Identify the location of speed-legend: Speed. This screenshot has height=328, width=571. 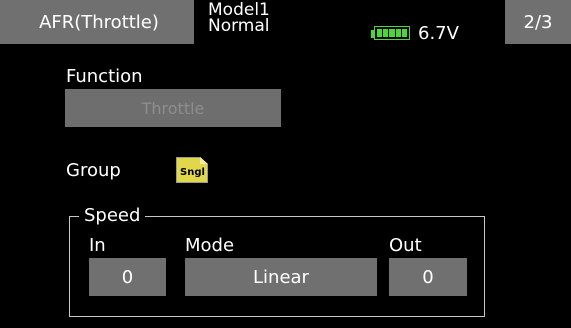
(112, 215).